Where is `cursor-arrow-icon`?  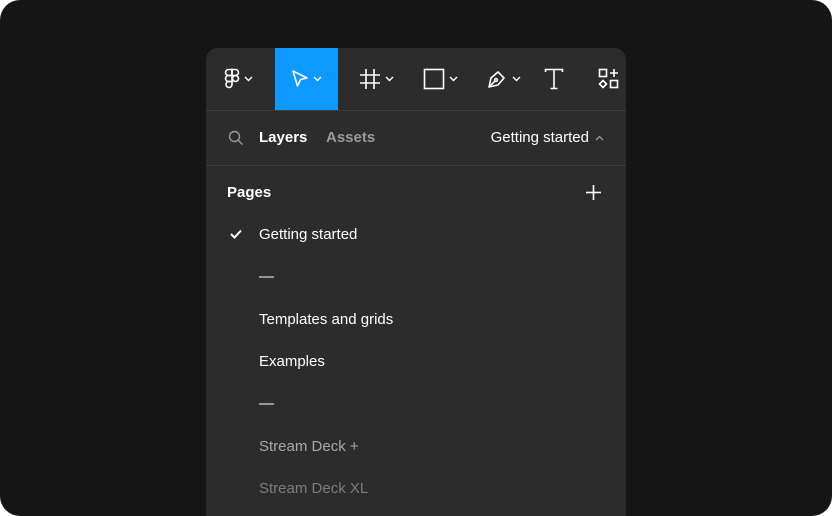
cursor-arrow-icon is located at coordinates (300, 78).